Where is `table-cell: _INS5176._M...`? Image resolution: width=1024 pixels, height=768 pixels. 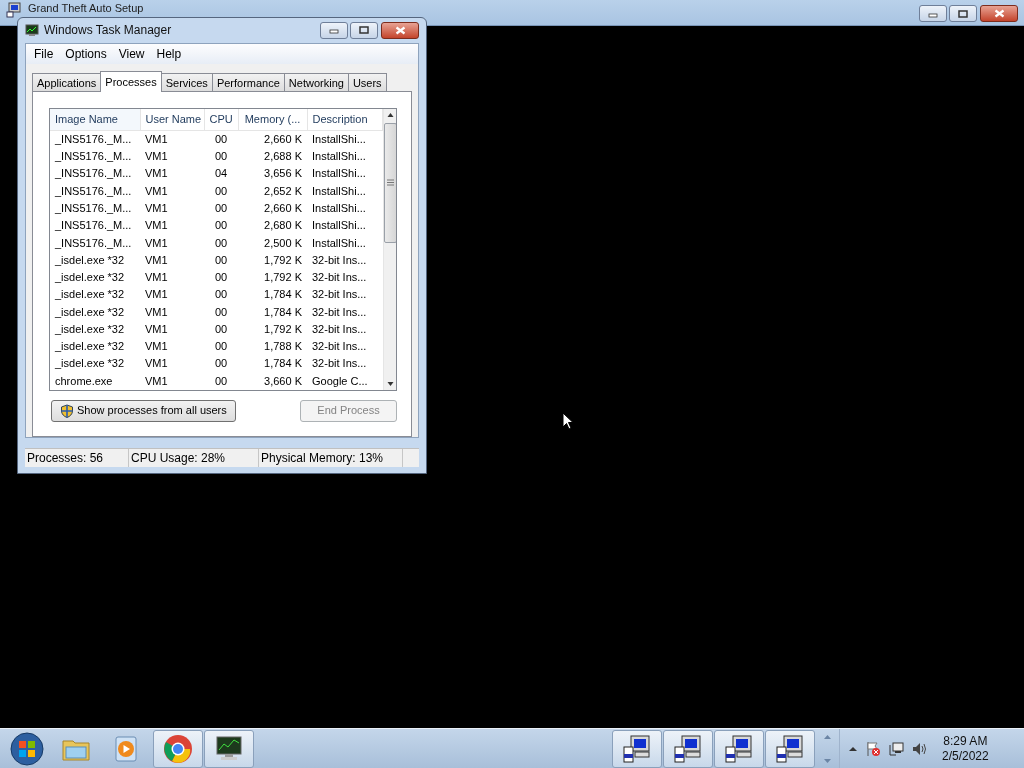 table-cell: _INS5176._M... is located at coordinates (95, 139).